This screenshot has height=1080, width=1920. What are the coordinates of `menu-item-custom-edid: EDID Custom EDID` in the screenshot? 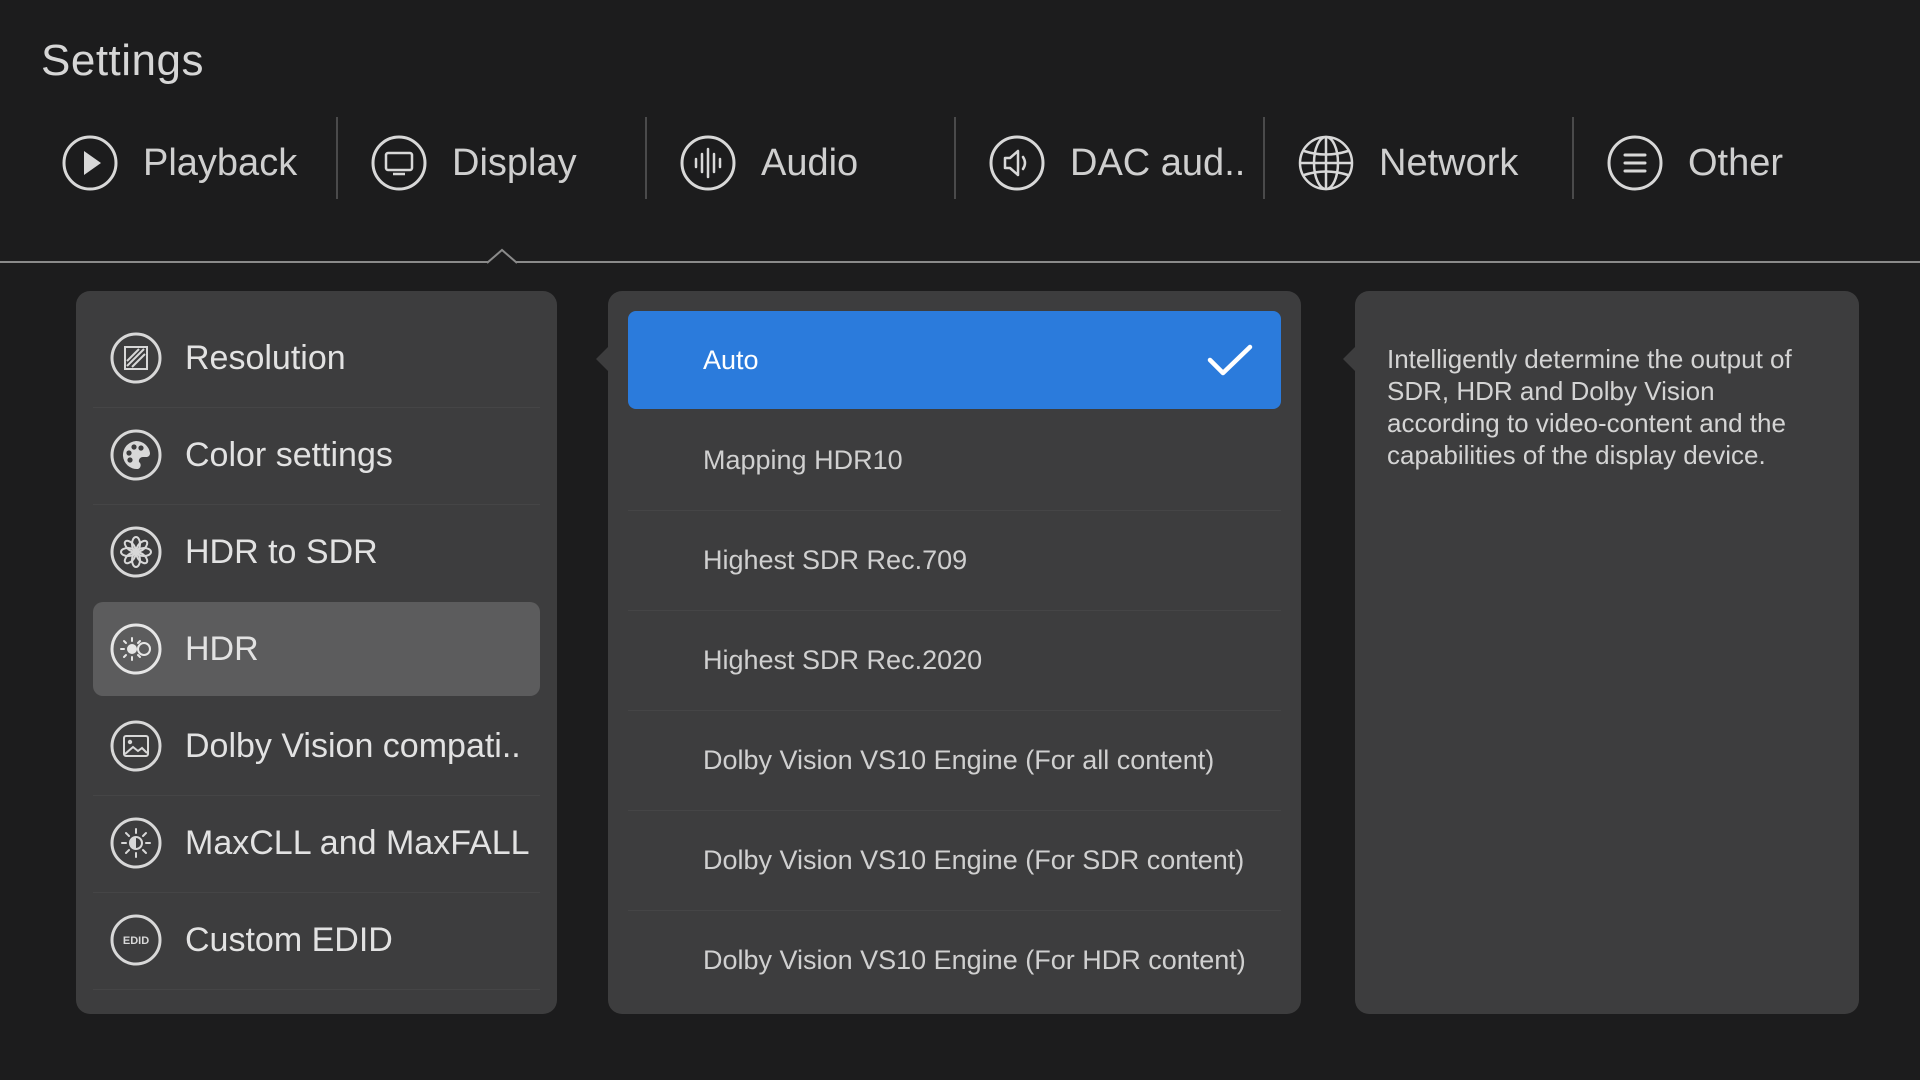 It's located at (316, 940).